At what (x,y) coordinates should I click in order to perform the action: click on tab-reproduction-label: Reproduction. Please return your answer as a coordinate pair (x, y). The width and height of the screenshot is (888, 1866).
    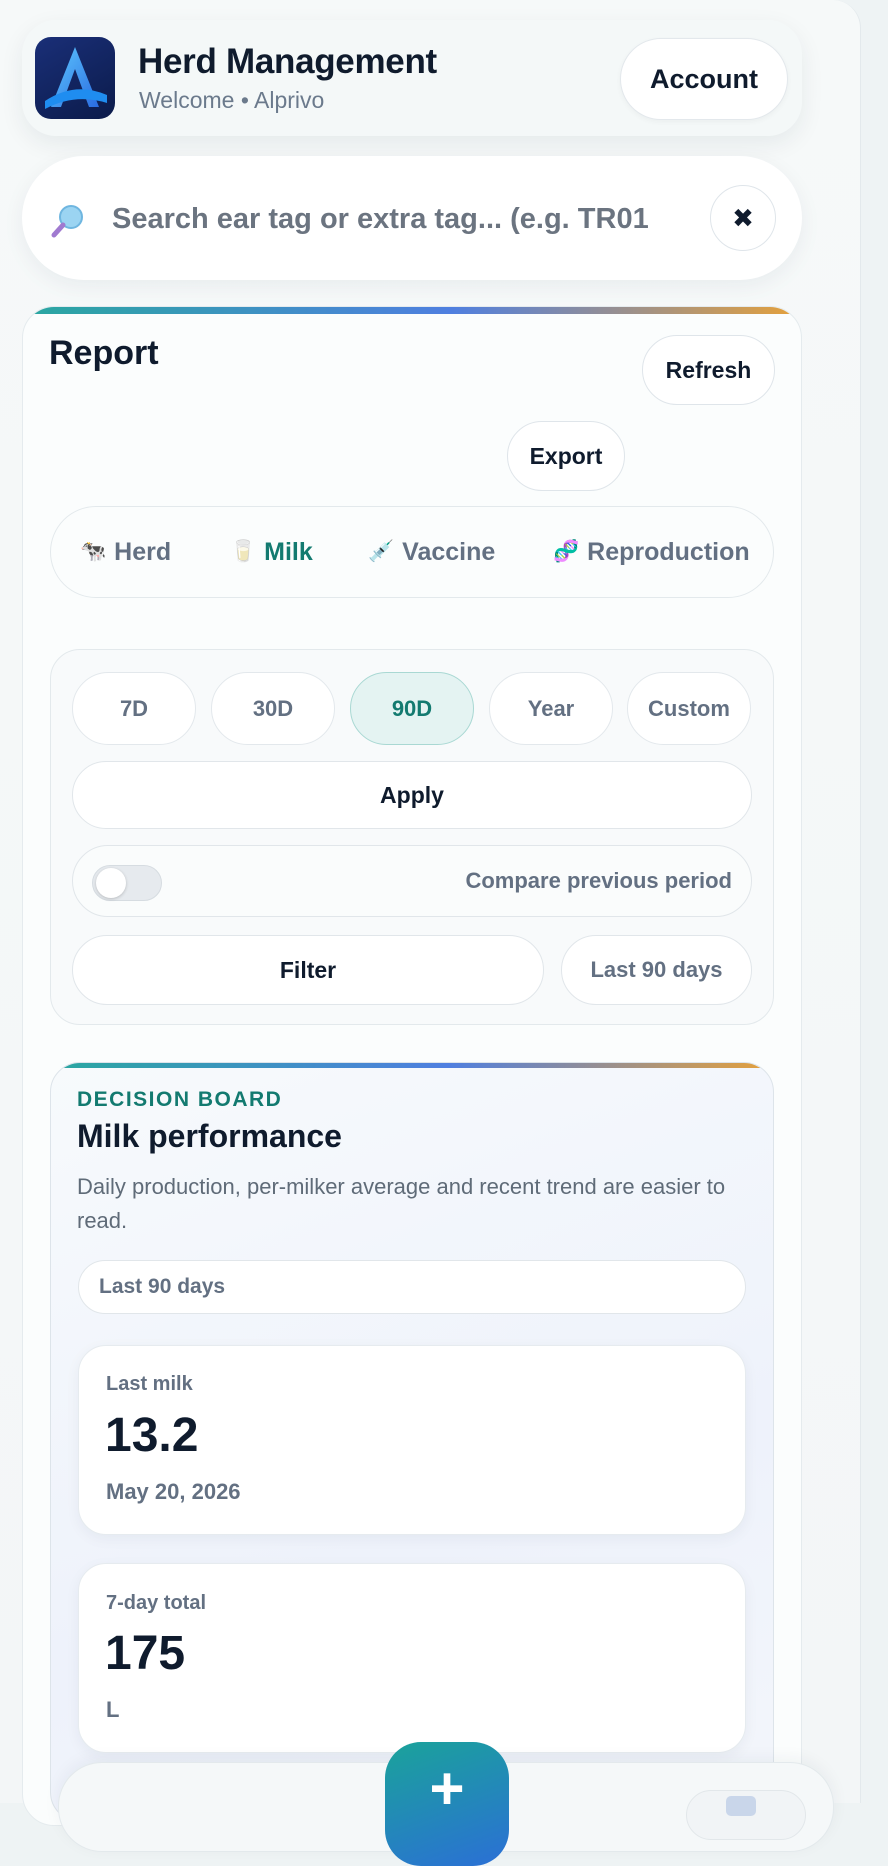
    Looking at the image, I should click on (668, 551).